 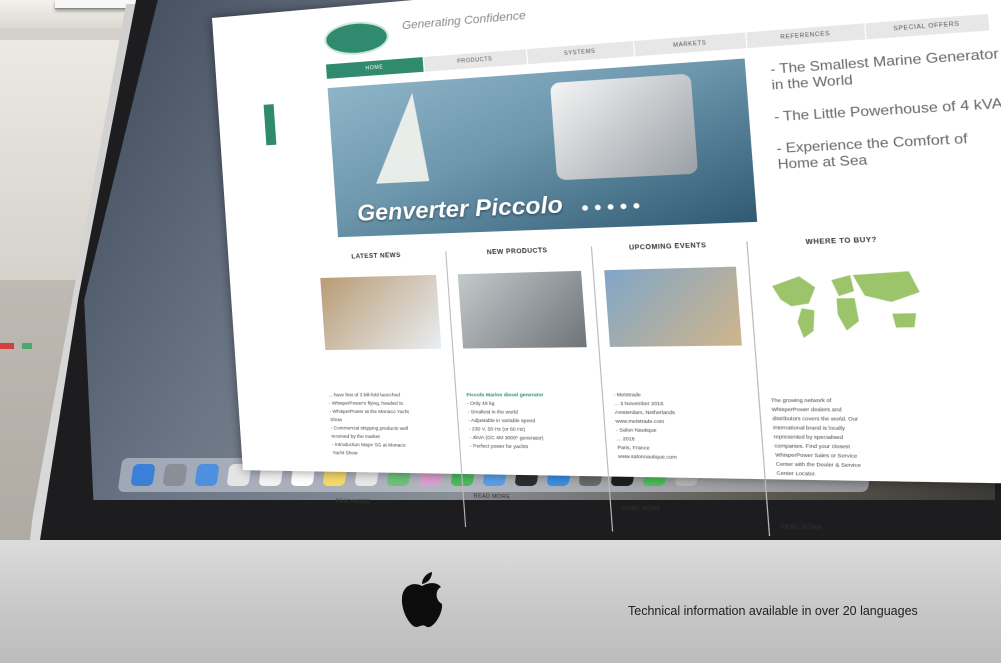 I want to click on nav-markets: MARKETS, so click(x=691, y=44).